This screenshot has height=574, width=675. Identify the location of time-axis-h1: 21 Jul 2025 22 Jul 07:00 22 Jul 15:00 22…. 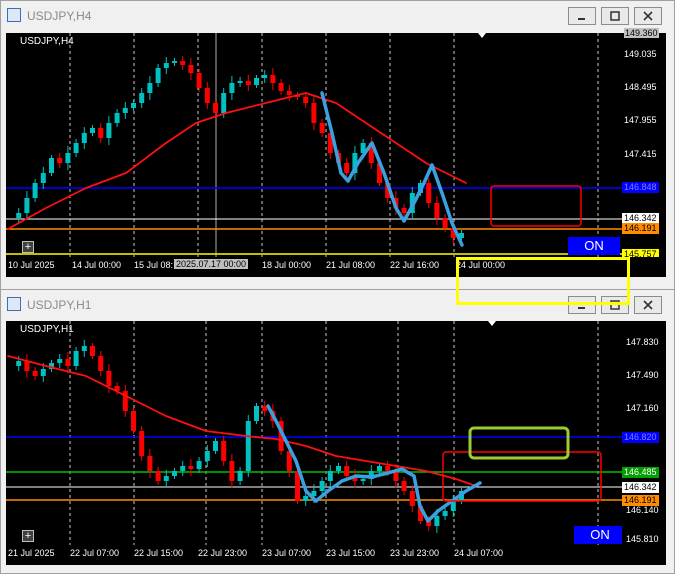
(336, 555).